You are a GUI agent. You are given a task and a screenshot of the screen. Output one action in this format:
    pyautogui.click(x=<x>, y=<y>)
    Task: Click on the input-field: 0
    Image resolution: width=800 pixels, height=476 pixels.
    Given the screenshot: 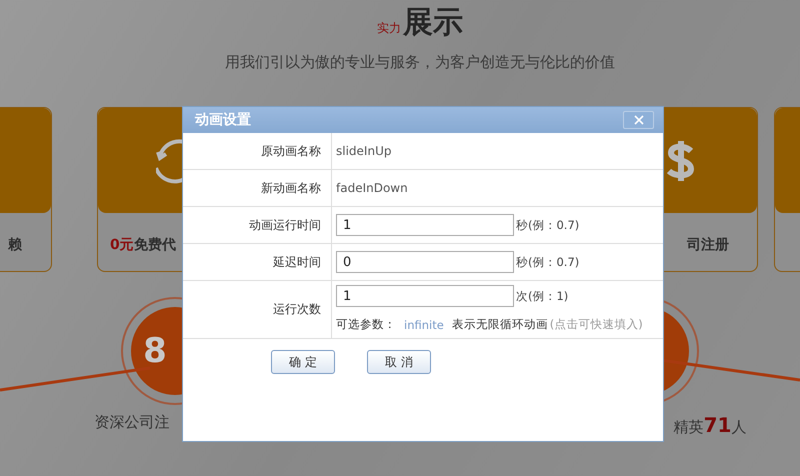 What is the action you would take?
    pyautogui.click(x=425, y=262)
    